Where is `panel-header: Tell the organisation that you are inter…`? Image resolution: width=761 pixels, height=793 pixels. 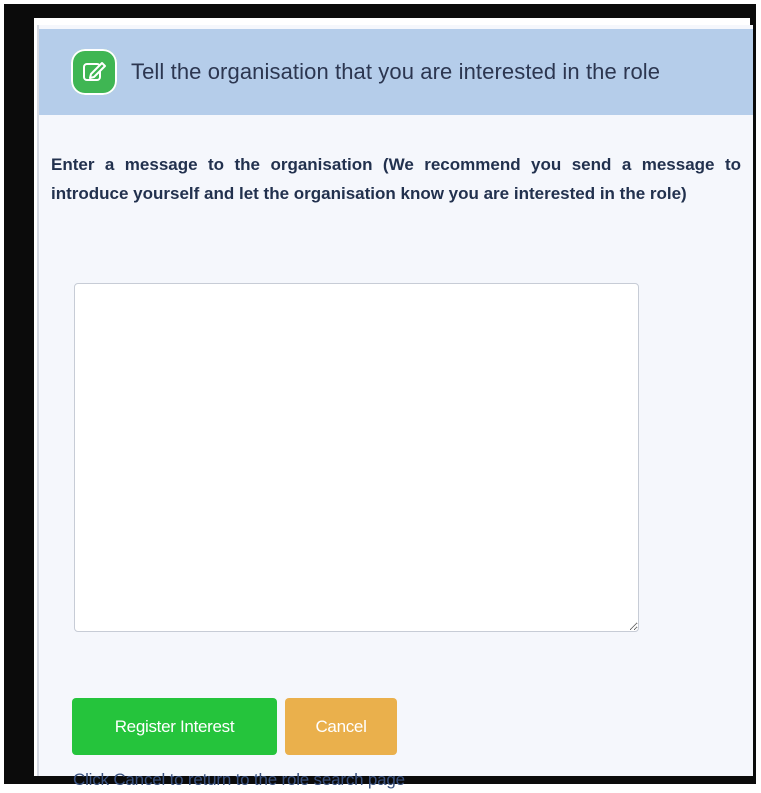 panel-header: Tell the organisation that you are inter… is located at coordinates (396, 72).